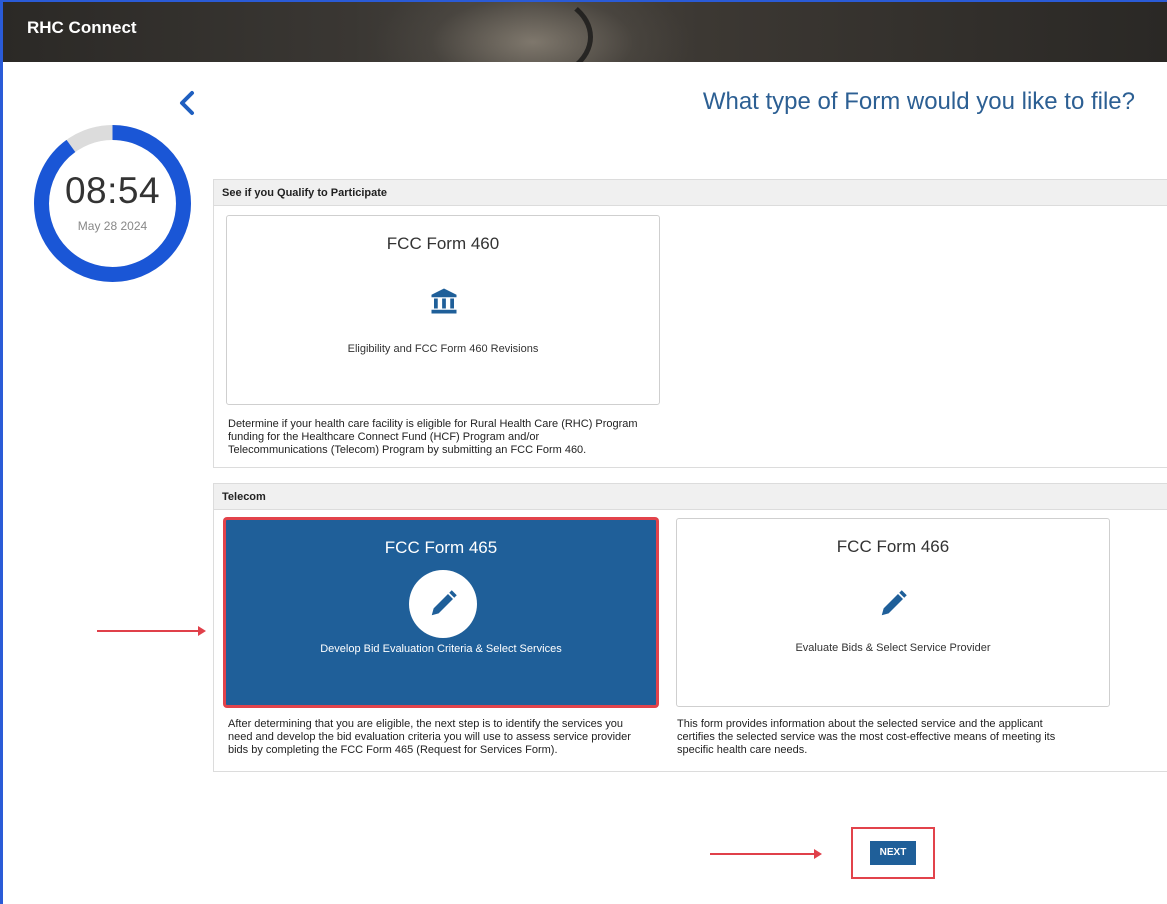 The height and width of the screenshot is (904, 1167). I want to click on annotation-arrow-next, so click(766, 854).